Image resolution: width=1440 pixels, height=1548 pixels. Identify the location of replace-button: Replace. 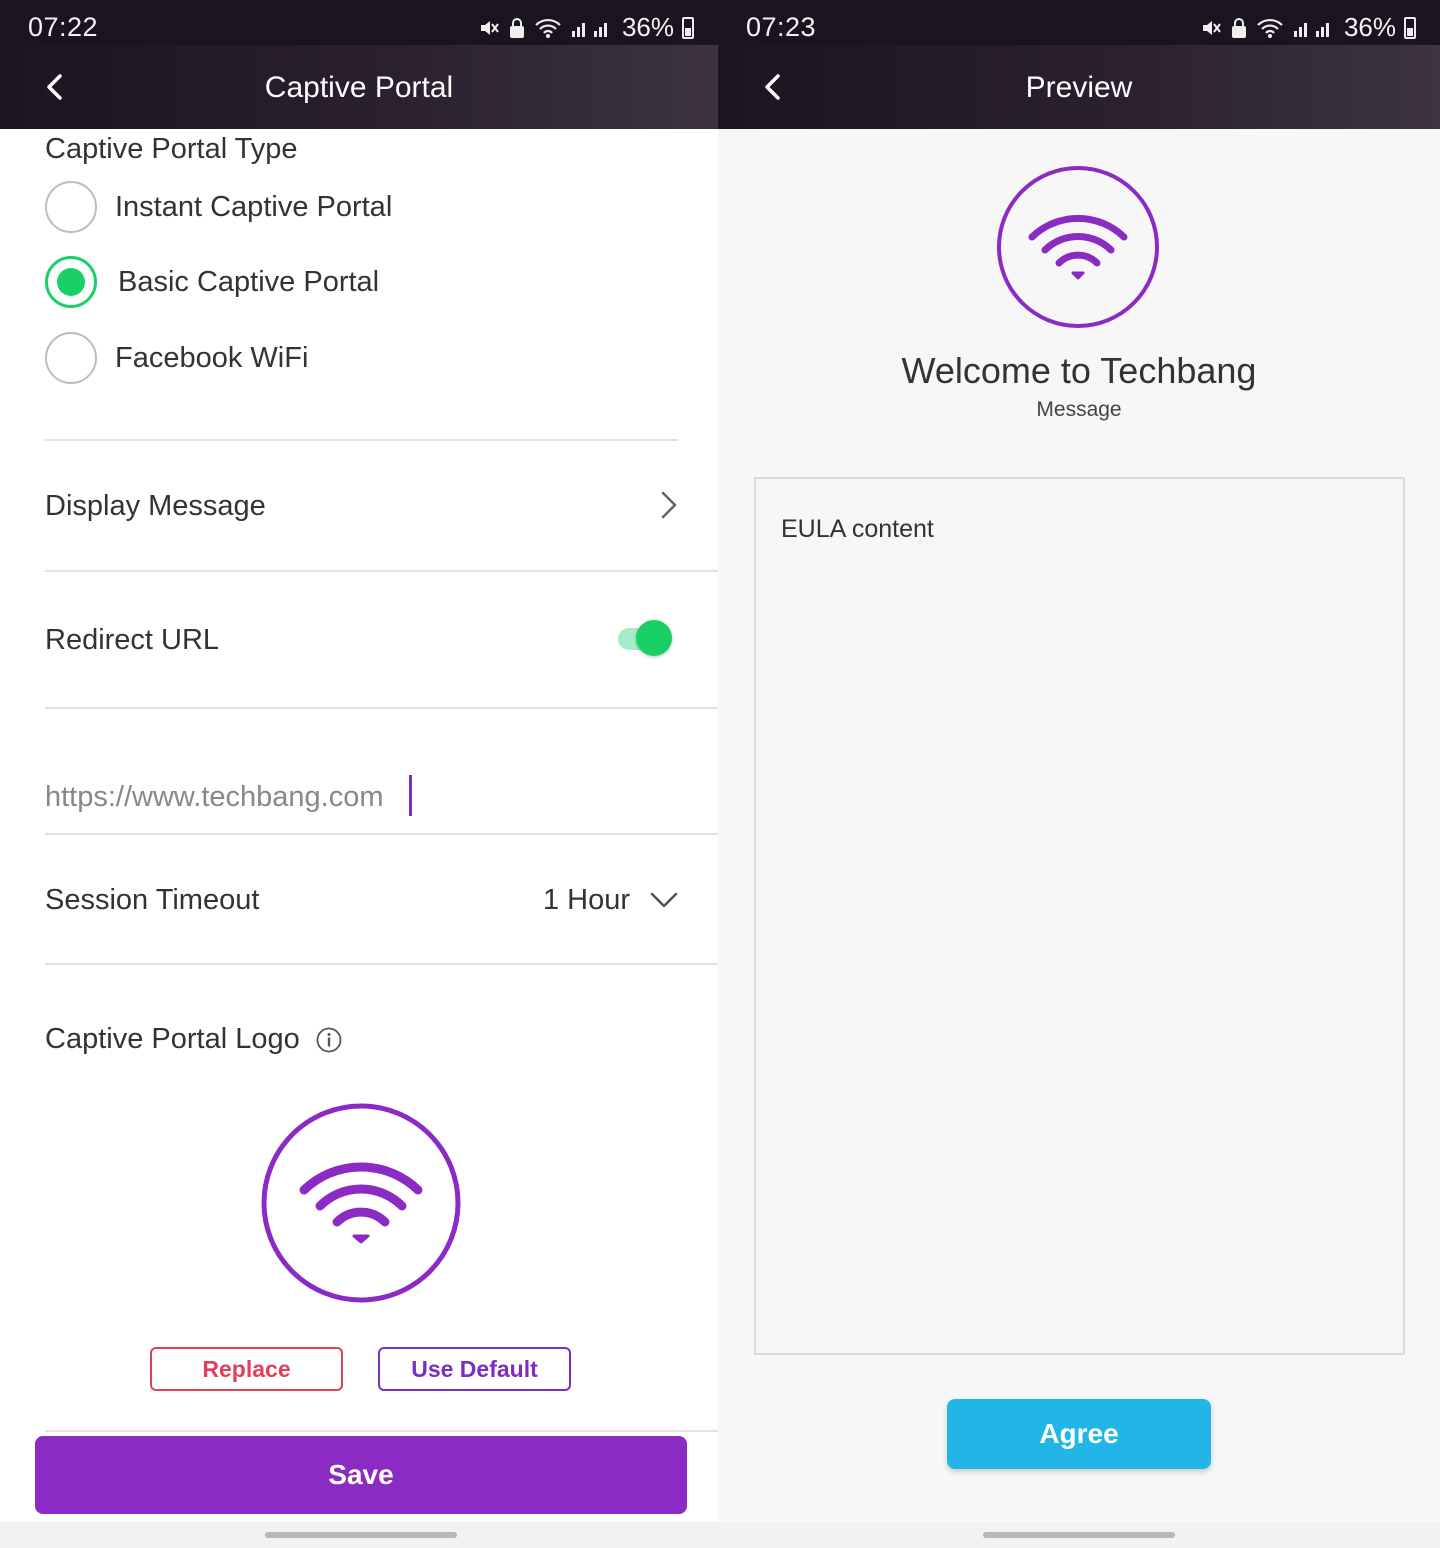
(246, 1369).